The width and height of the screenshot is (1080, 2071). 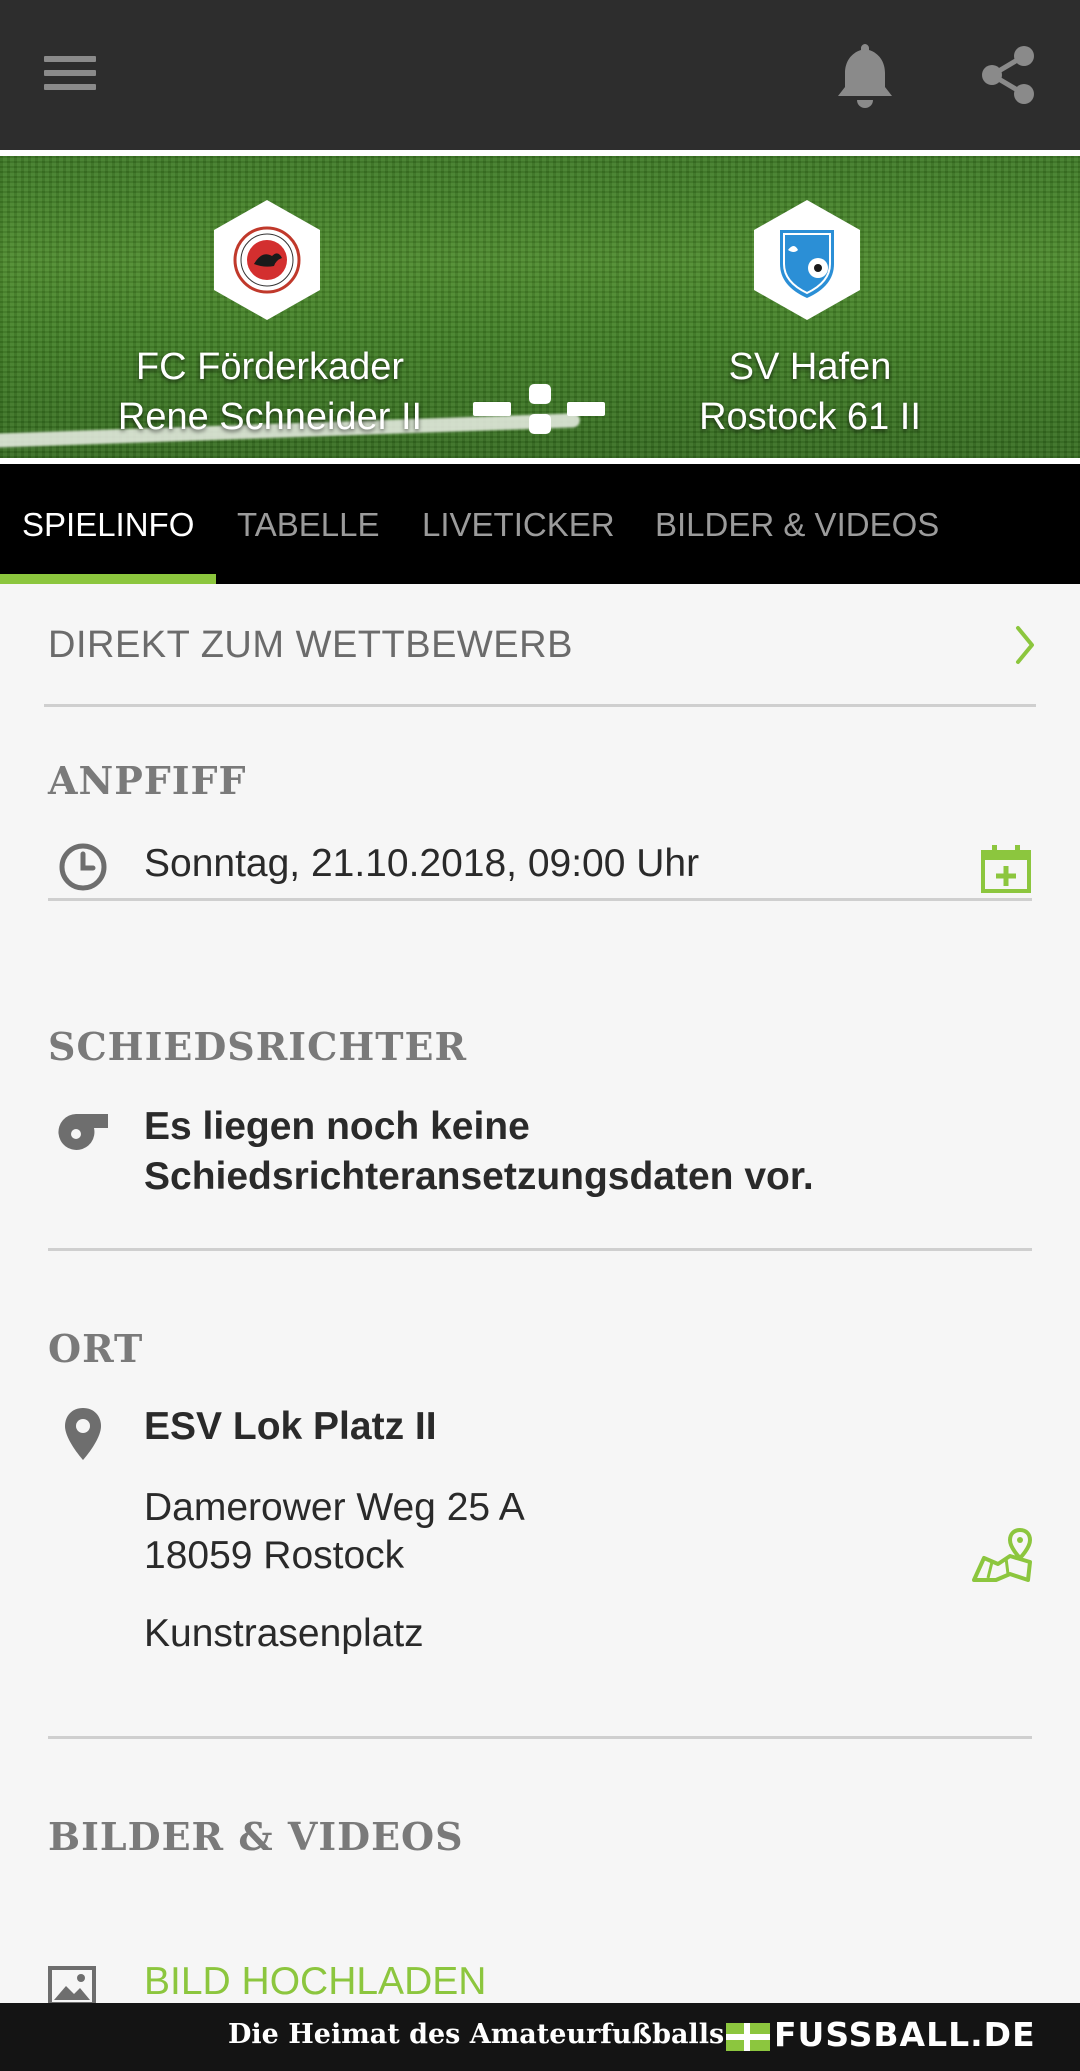 What do you see at coordinates (108, 579) in the screenshot?
I see `active-tab-indicator` at bounding box center [108, 579].